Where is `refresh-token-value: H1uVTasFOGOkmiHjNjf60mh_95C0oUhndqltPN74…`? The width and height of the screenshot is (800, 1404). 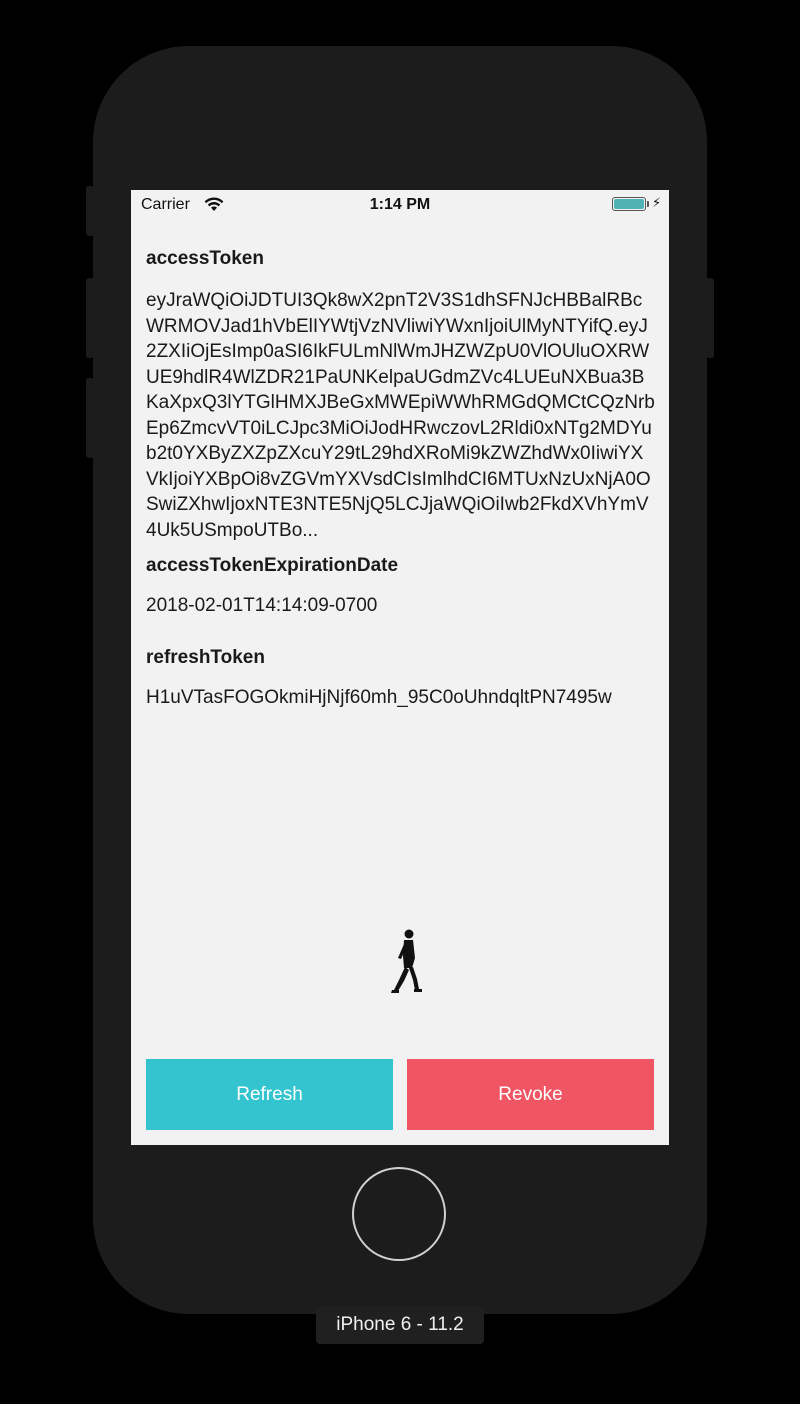 refresh-token-value: H1uVTasFOGOkmiHjNjf60mh_95C0oUhndqltPN74… is located at coordinates (379, 697).